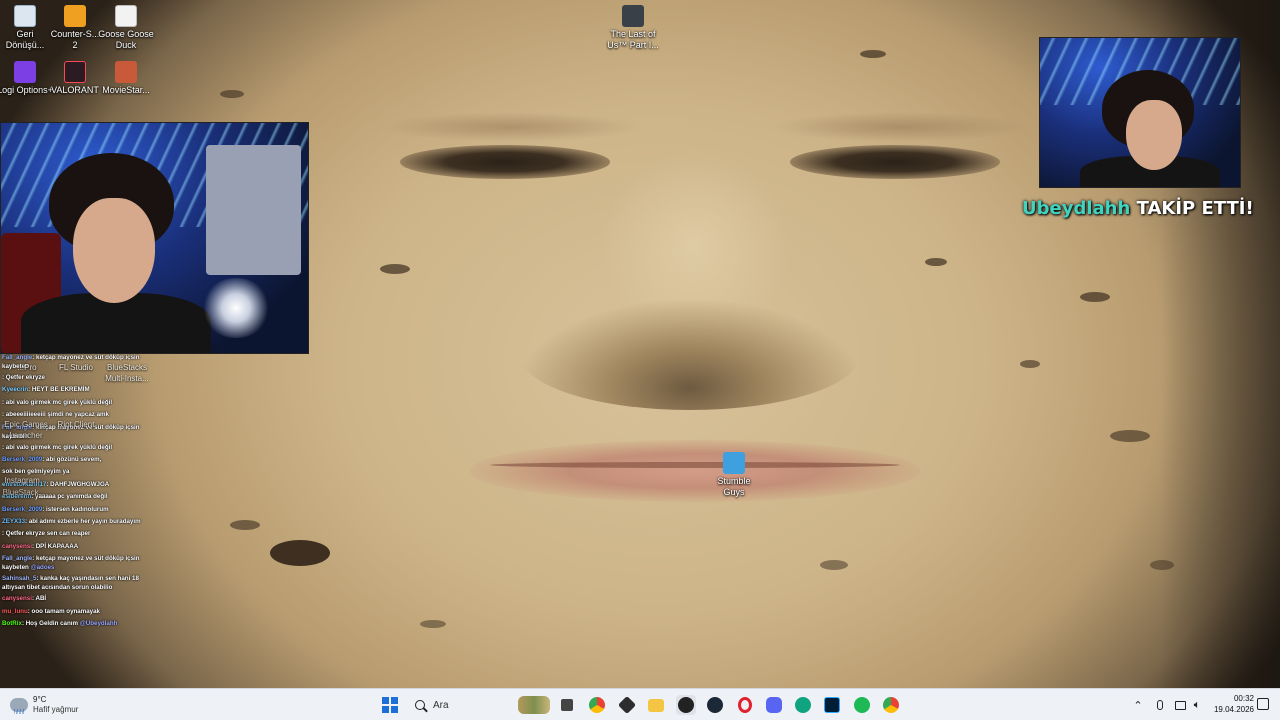 Image resolution: width=1280 pixels, height=720 pixels. Describe the element at coordinates (832, 705) in the screenshot. I see `taskbar-app-photoshop` at that location.